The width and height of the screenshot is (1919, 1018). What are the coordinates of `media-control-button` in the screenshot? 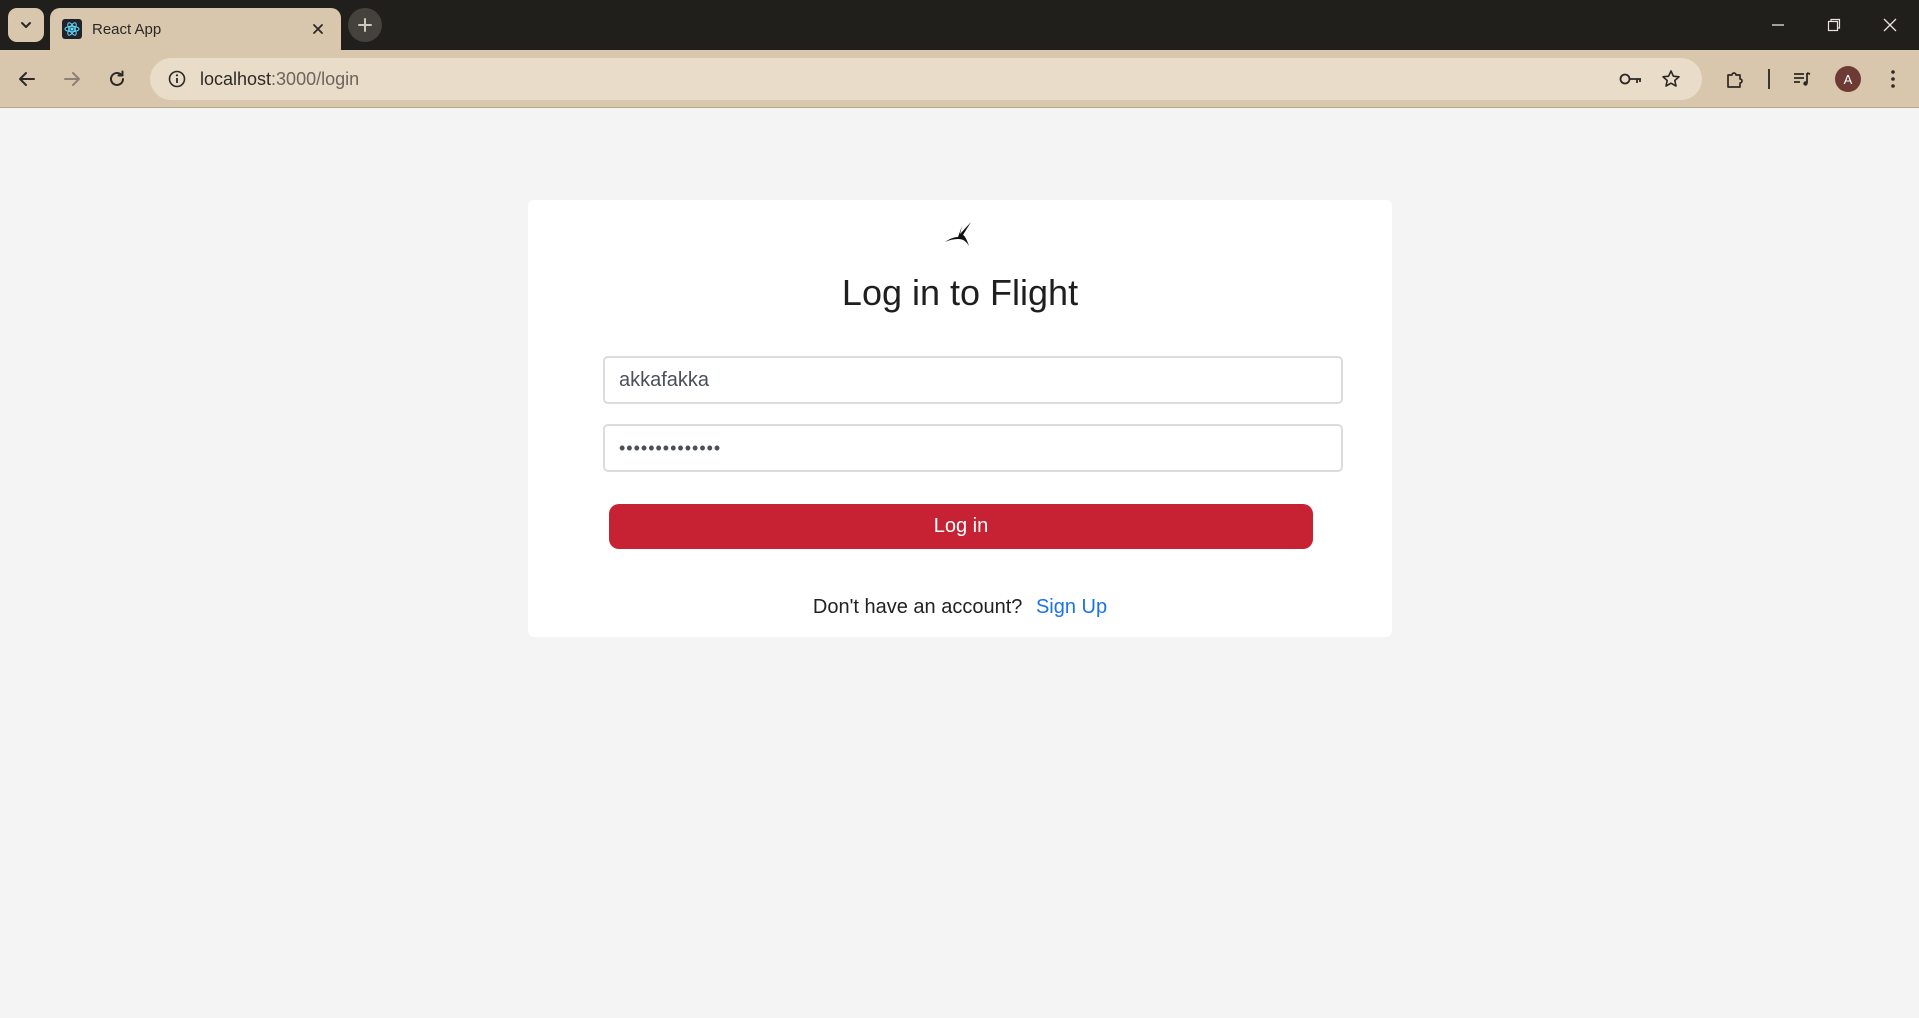 It's located at (1802, 79).